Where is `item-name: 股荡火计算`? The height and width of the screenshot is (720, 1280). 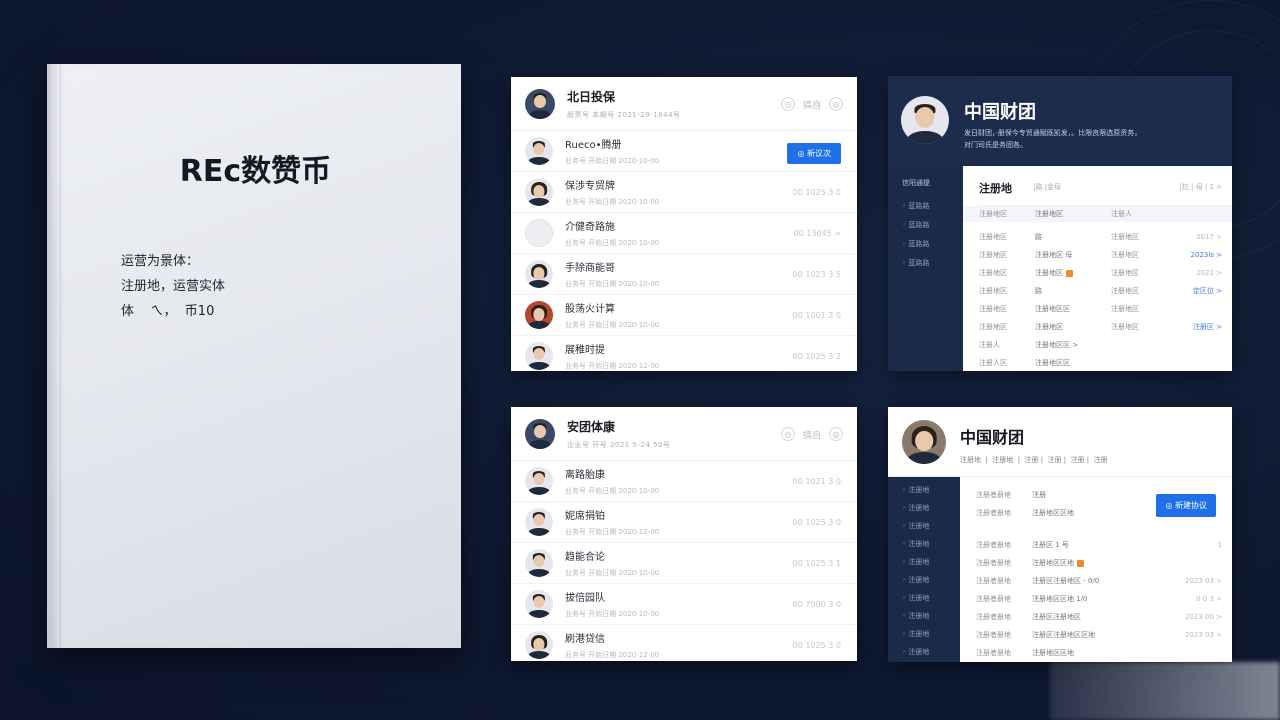
item-name: 股荡火计算 is located at coordinates (590, 309).